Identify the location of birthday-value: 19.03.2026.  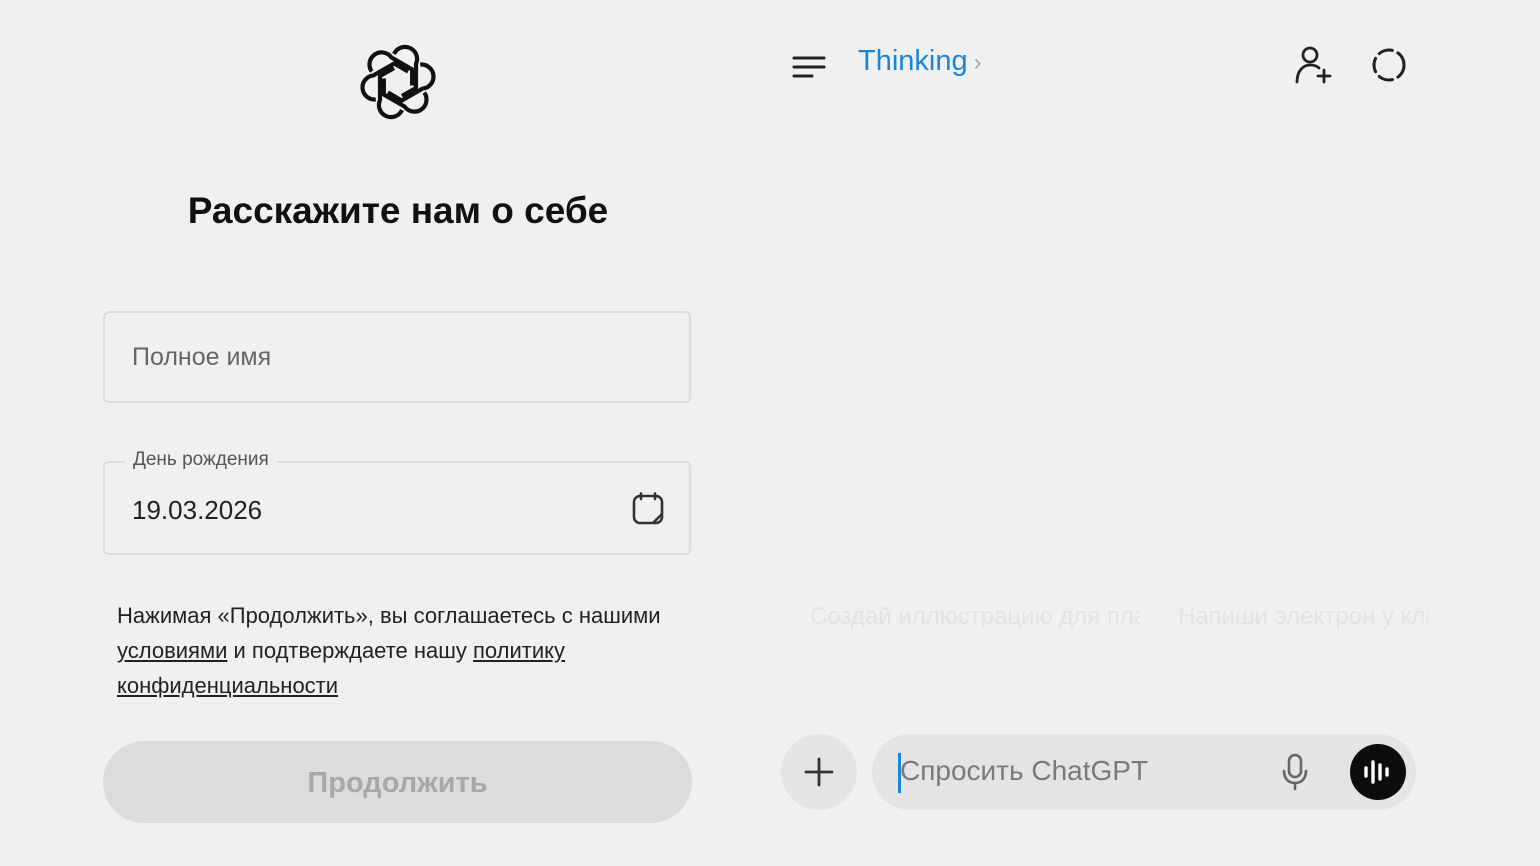
(197, 510).